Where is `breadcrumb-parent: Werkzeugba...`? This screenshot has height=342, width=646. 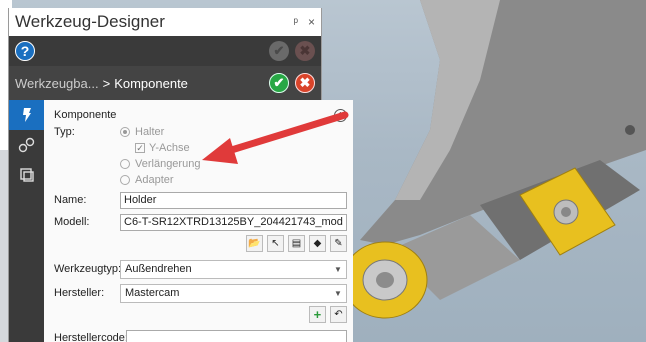
breadcrumb-parent: Werkzeugba... is located at coordinates (57, 83).